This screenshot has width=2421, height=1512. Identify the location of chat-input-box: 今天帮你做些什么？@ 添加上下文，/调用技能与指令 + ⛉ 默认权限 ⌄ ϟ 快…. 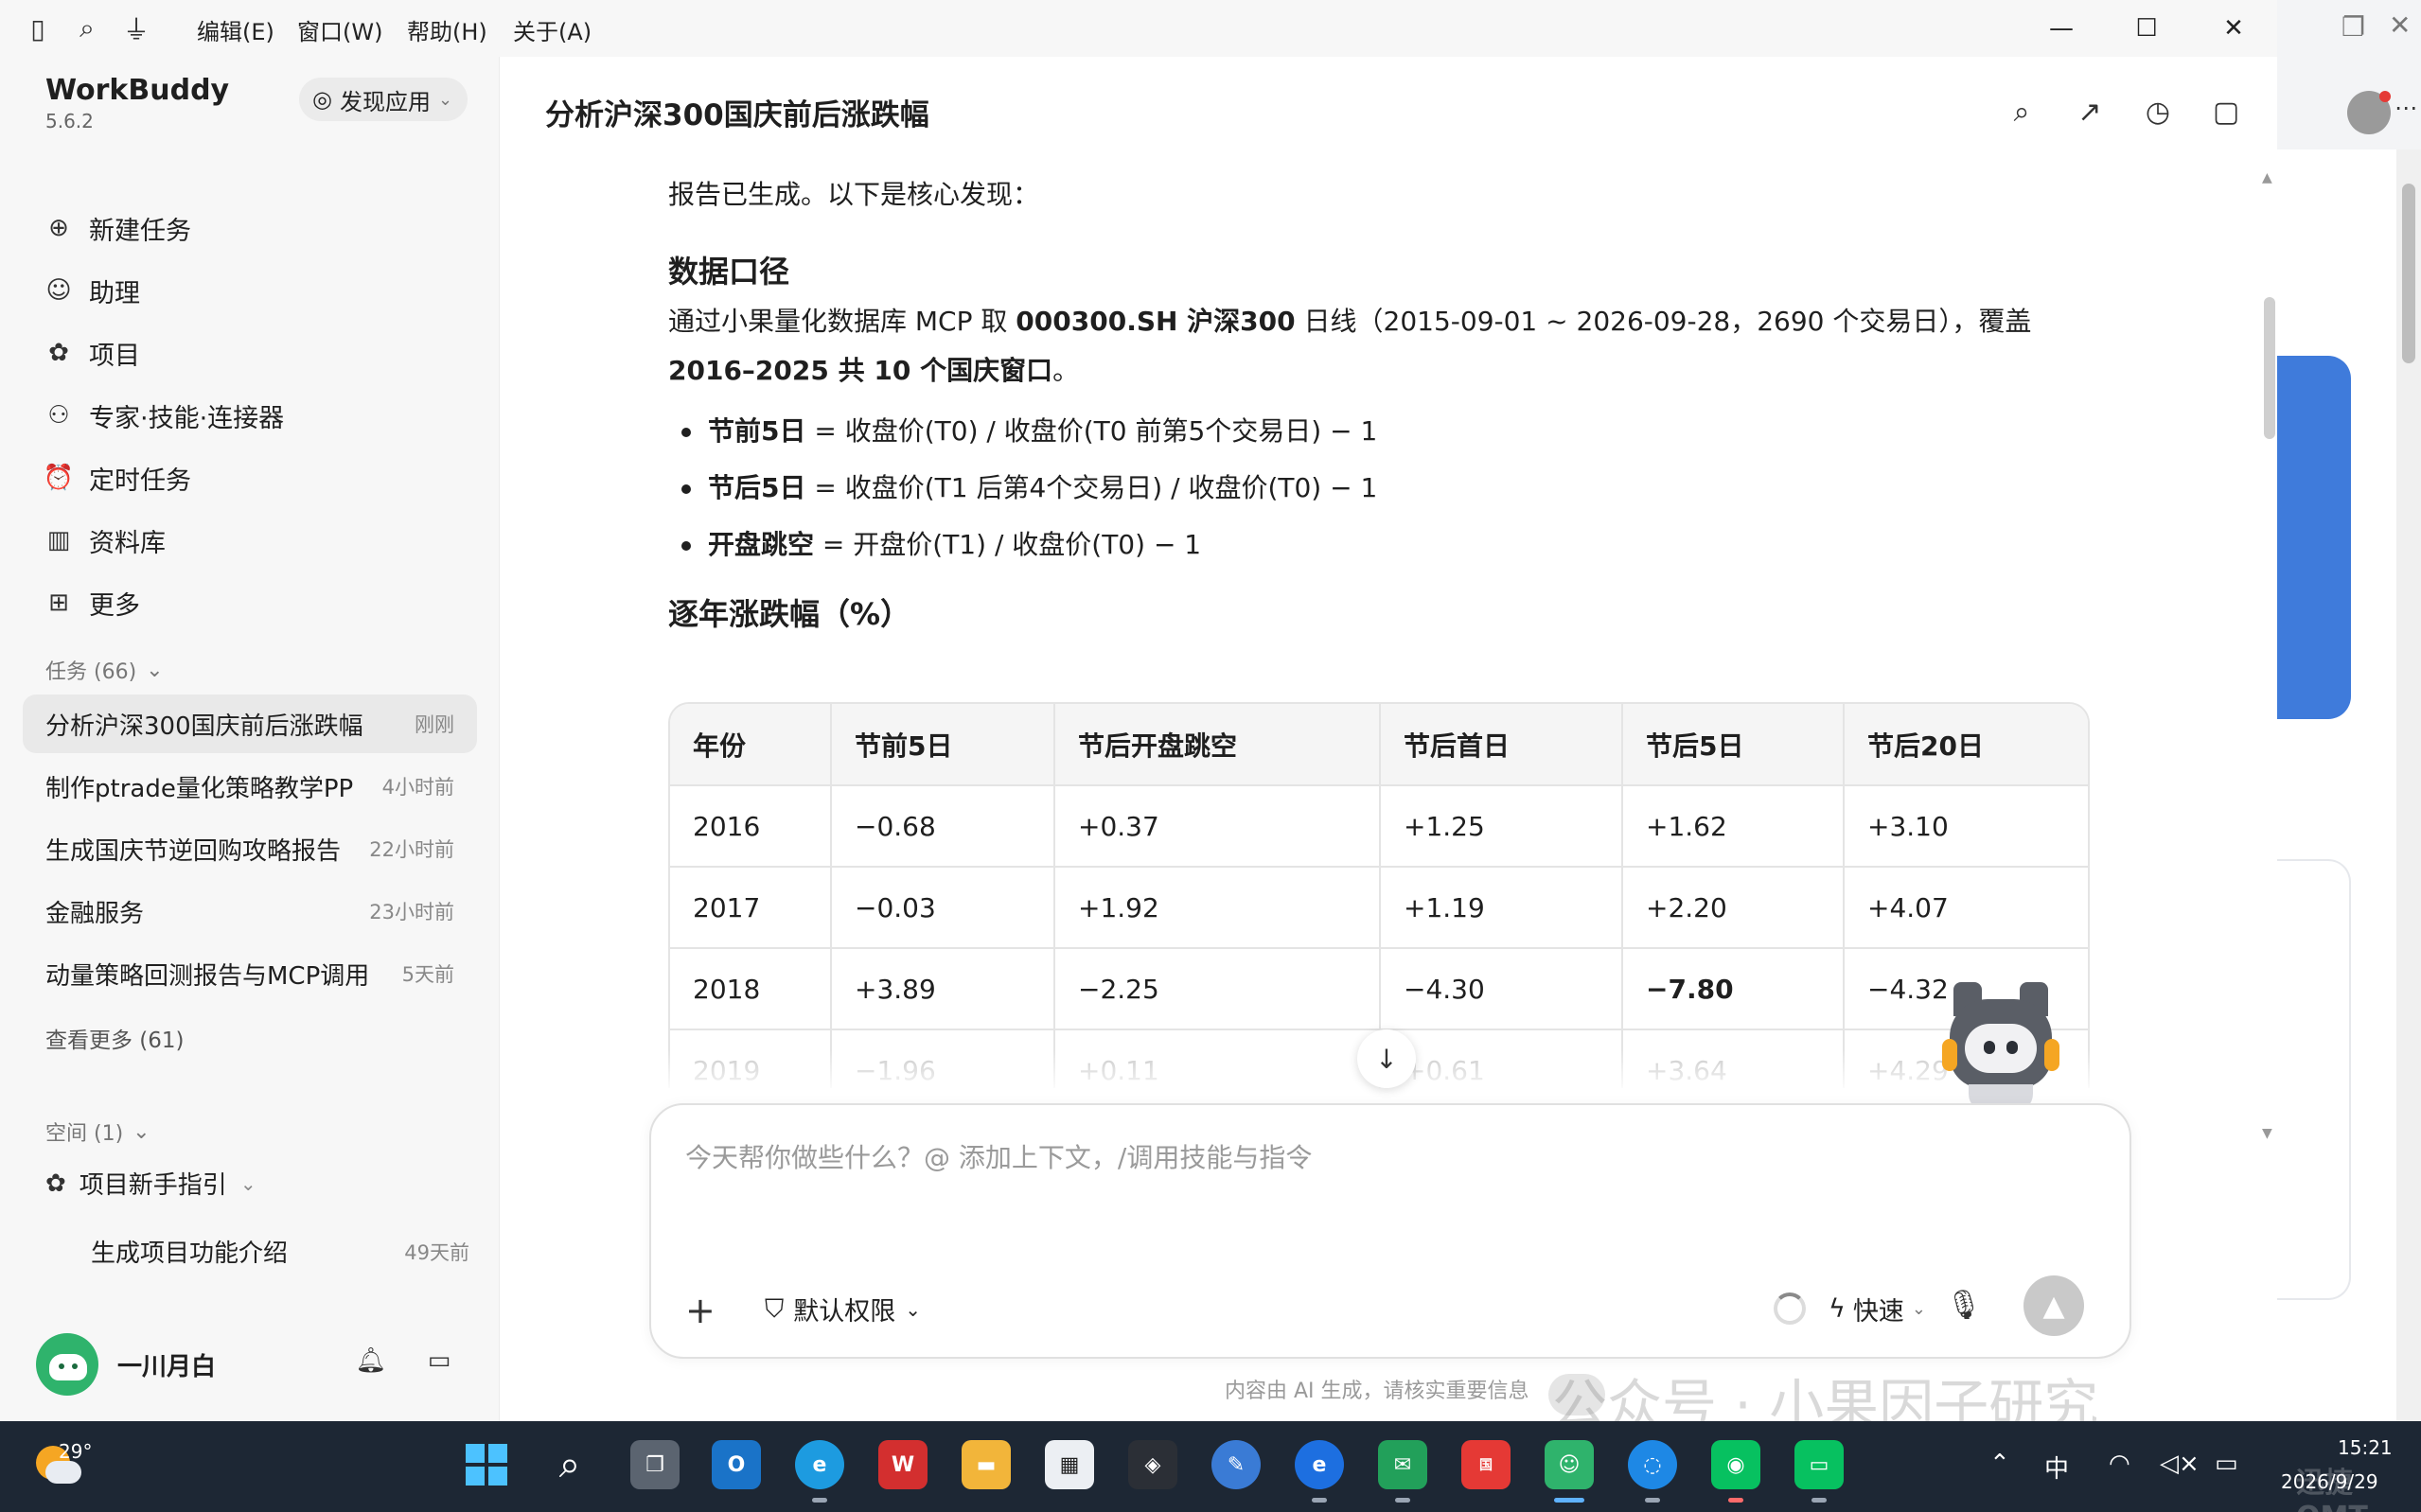
(1390, 1231).